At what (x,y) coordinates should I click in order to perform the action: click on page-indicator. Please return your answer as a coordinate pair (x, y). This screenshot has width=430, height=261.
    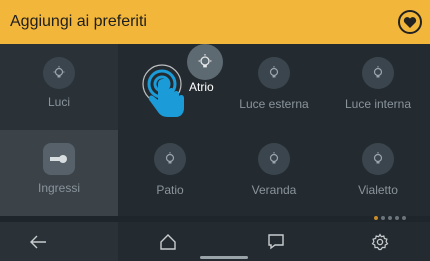
    Looking at the image, I should click on (390, 218).